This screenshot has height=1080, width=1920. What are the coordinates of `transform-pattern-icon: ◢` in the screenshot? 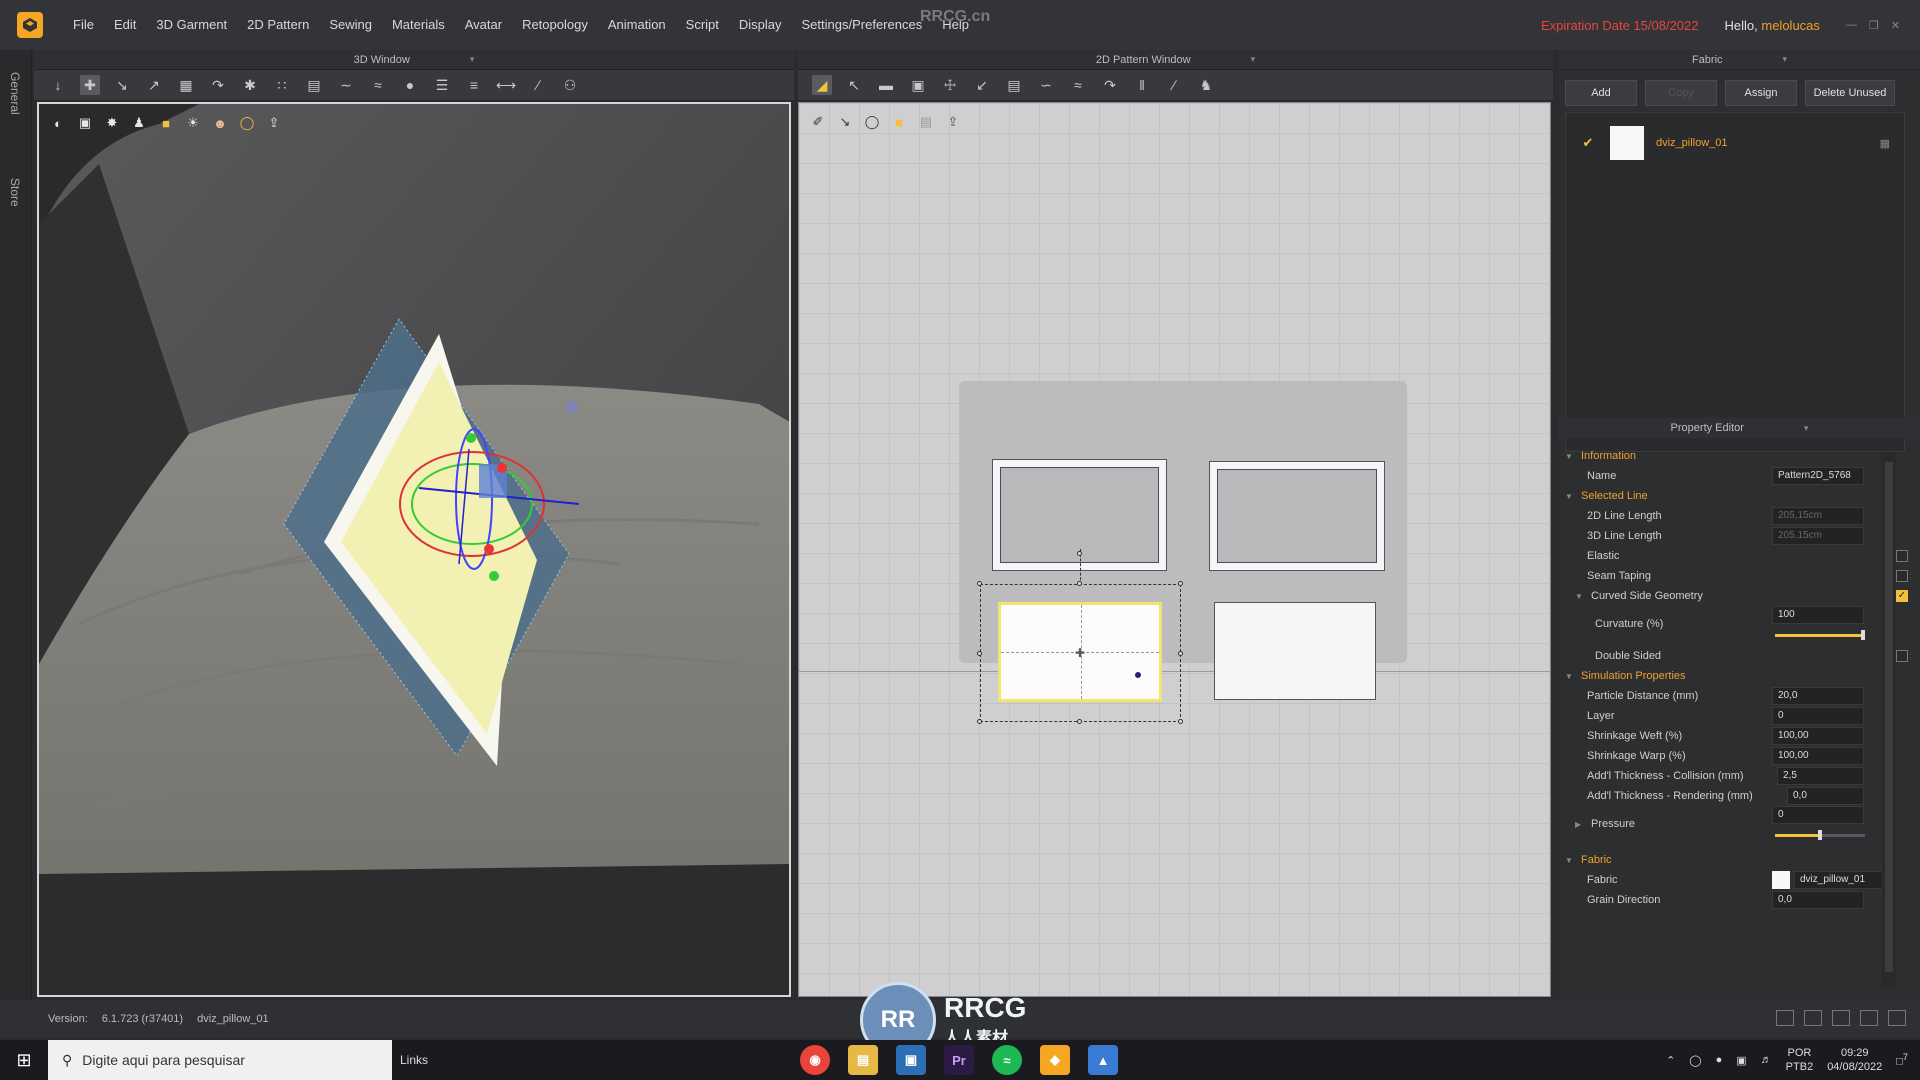 It's located at (822, 85).